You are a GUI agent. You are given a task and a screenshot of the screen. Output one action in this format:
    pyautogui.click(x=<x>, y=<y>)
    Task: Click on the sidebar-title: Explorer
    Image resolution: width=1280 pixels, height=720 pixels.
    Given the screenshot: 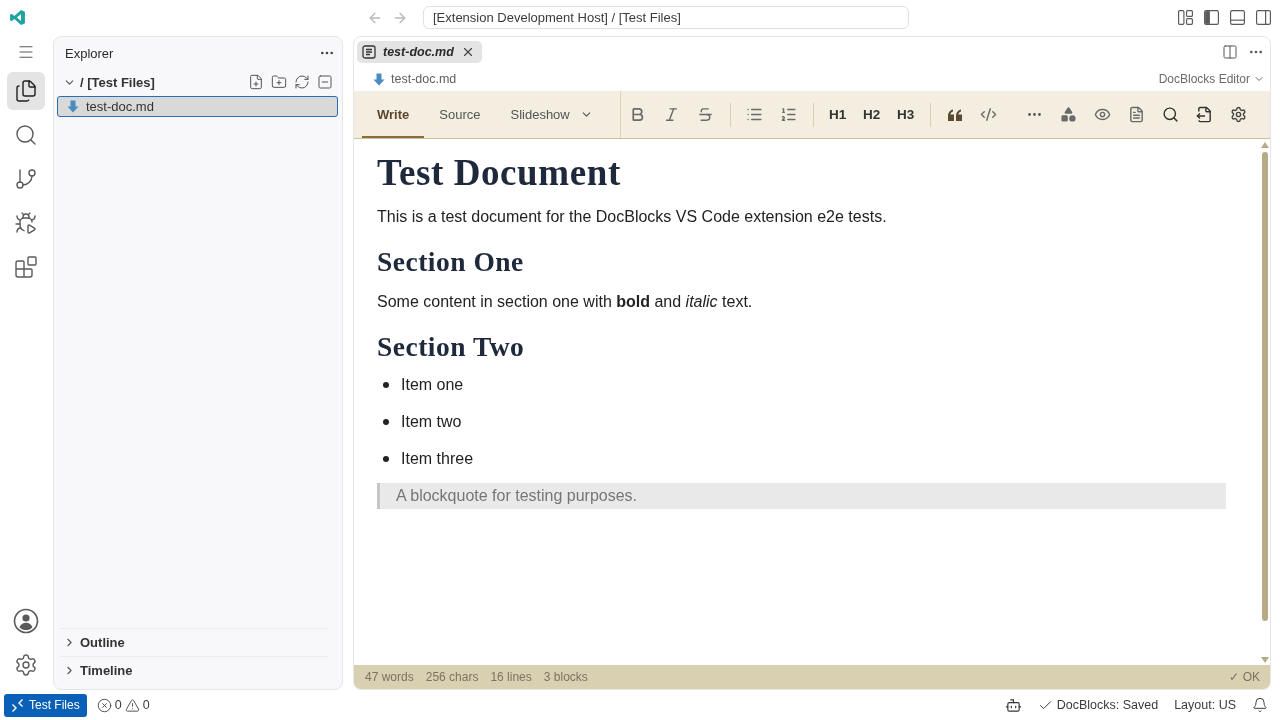 What is the action you would take?
    pyautogui.click(x=89, y=53)
    